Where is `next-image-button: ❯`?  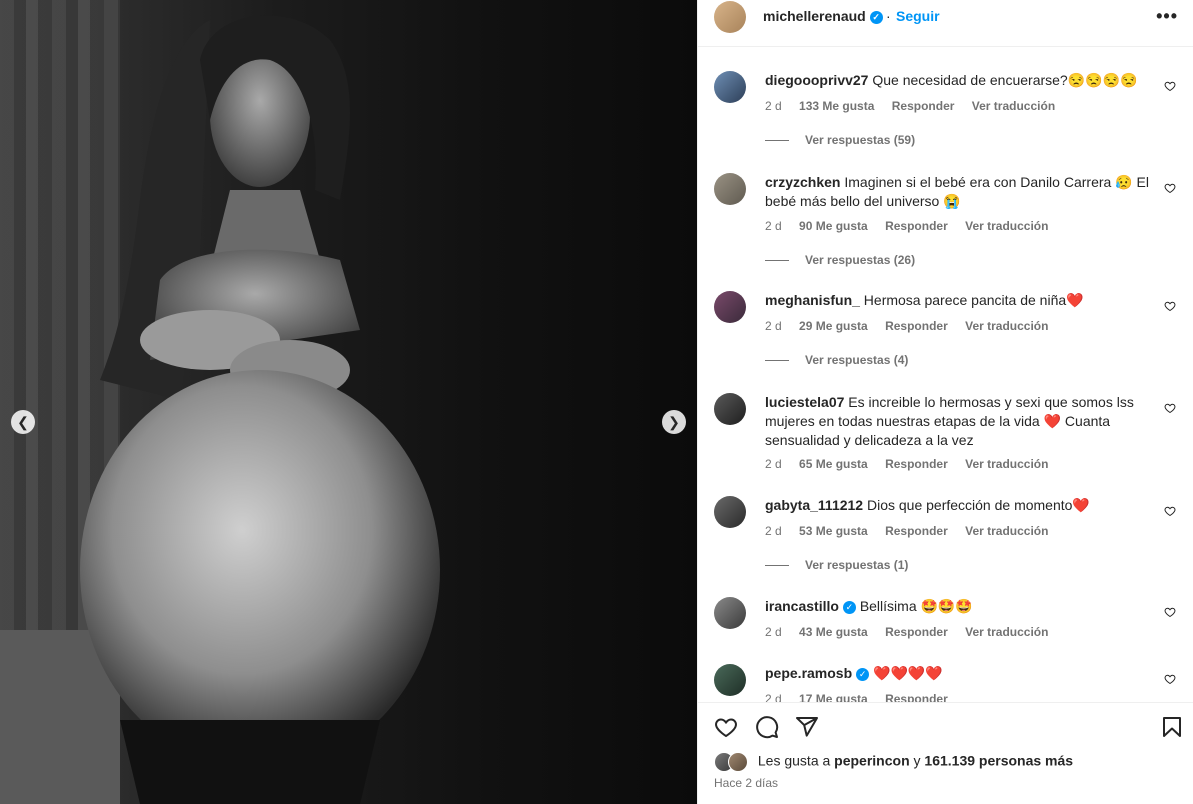 next-image-button: ❯ is located at coordinates (674, 422).